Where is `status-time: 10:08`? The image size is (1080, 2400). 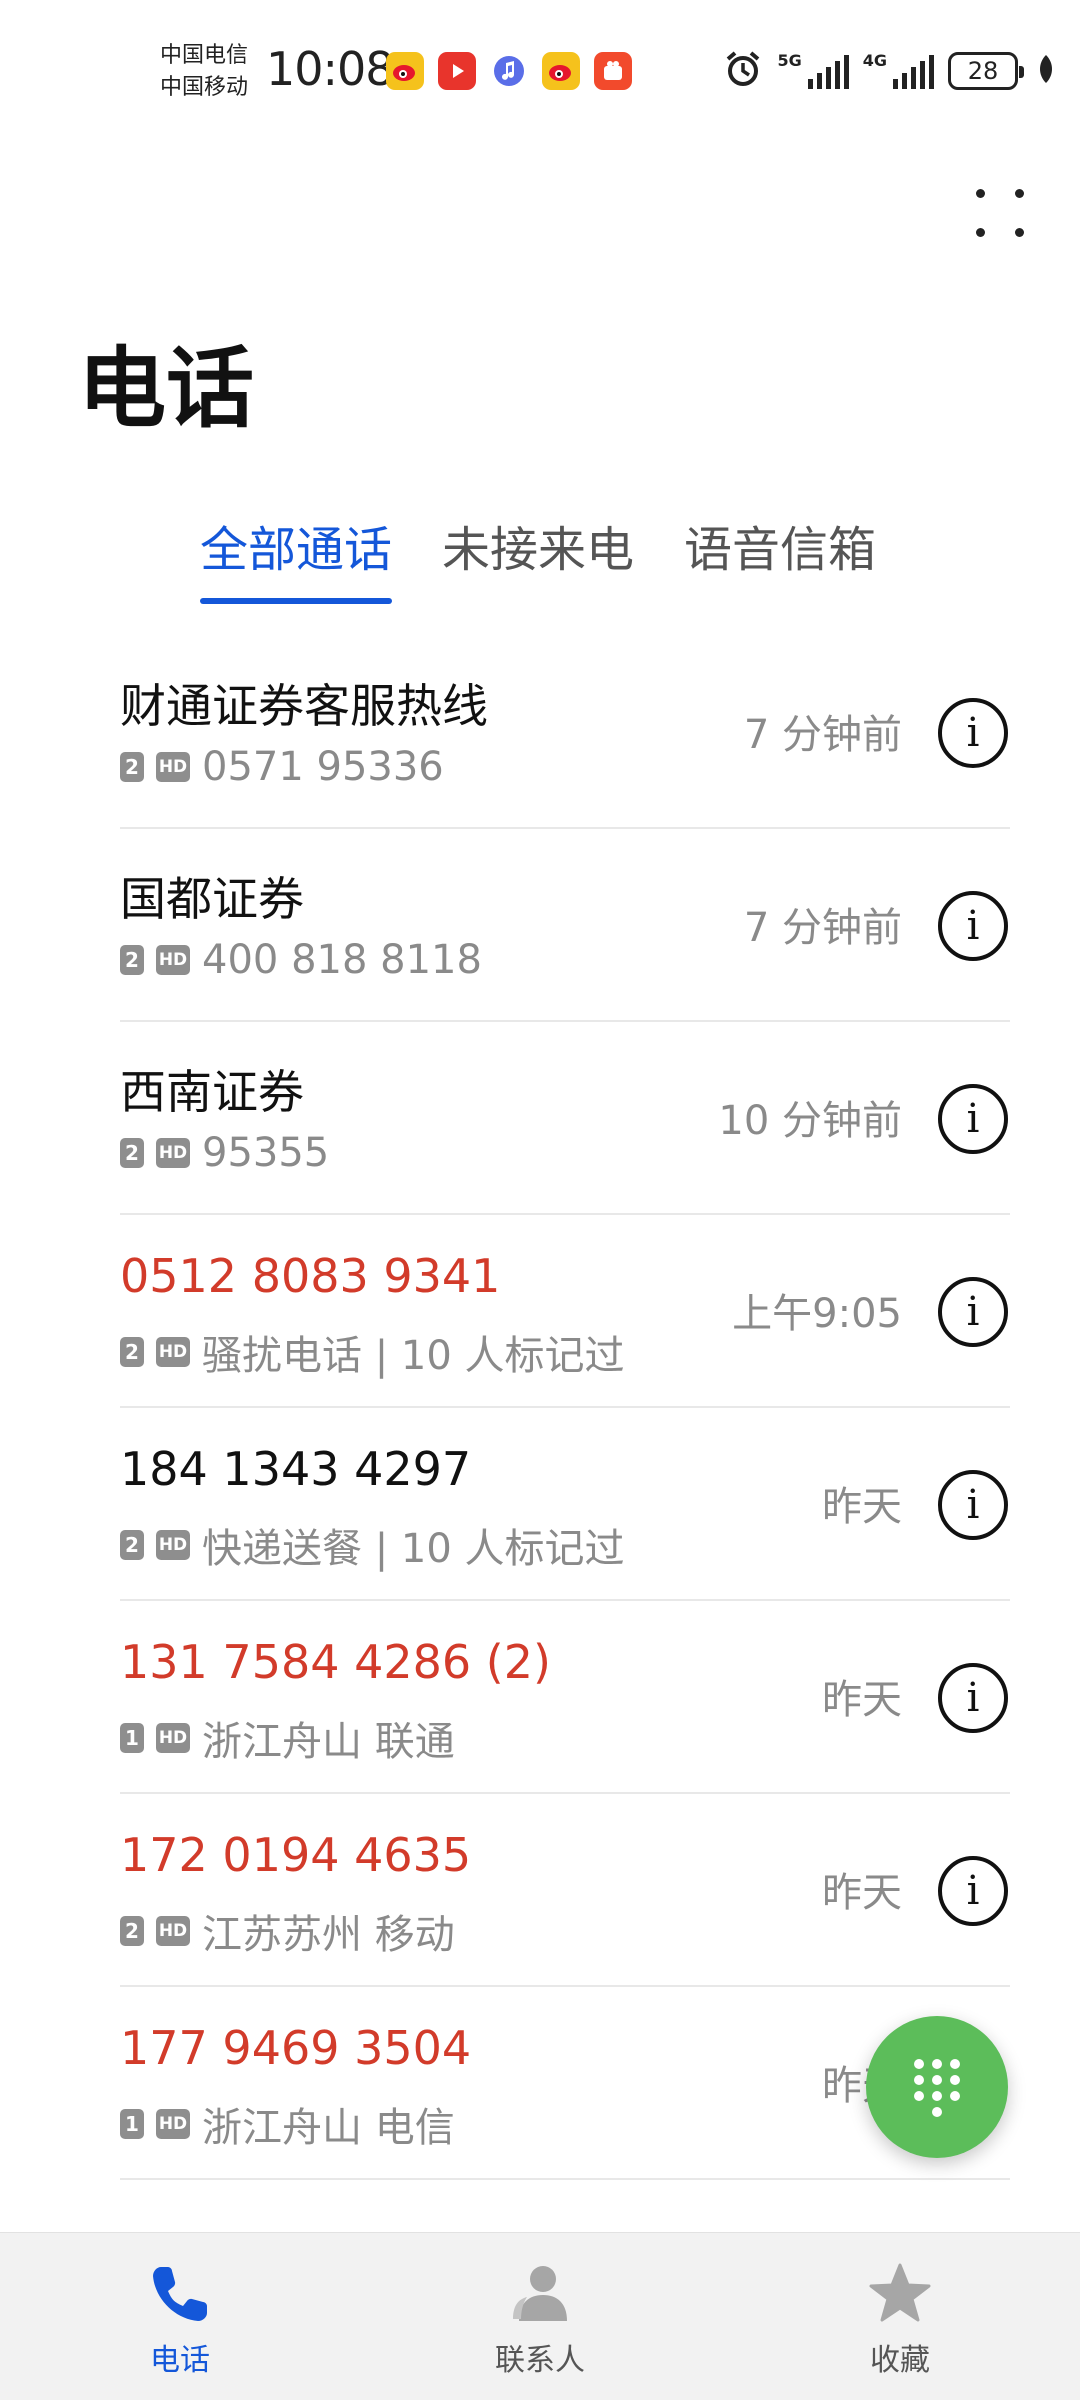
status-time: 10:08 is located at coordinates (330, 69).